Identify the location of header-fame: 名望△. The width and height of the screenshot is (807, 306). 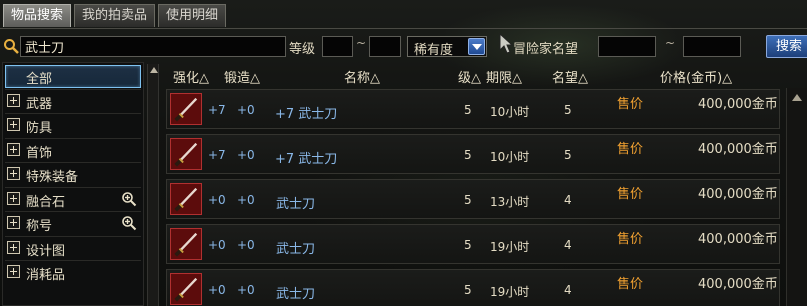
(570, 76).